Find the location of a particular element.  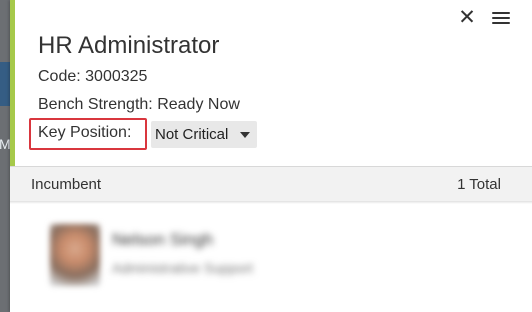

section-divider is located at coordinates (271, 202).